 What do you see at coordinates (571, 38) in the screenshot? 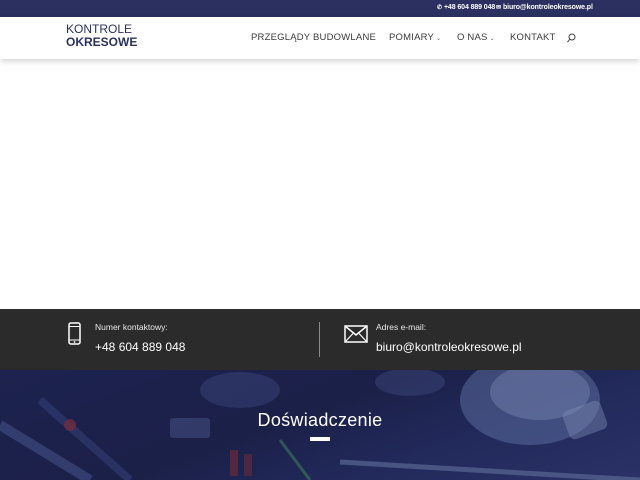
I see `search-icon` at bounding box center [571, 38].